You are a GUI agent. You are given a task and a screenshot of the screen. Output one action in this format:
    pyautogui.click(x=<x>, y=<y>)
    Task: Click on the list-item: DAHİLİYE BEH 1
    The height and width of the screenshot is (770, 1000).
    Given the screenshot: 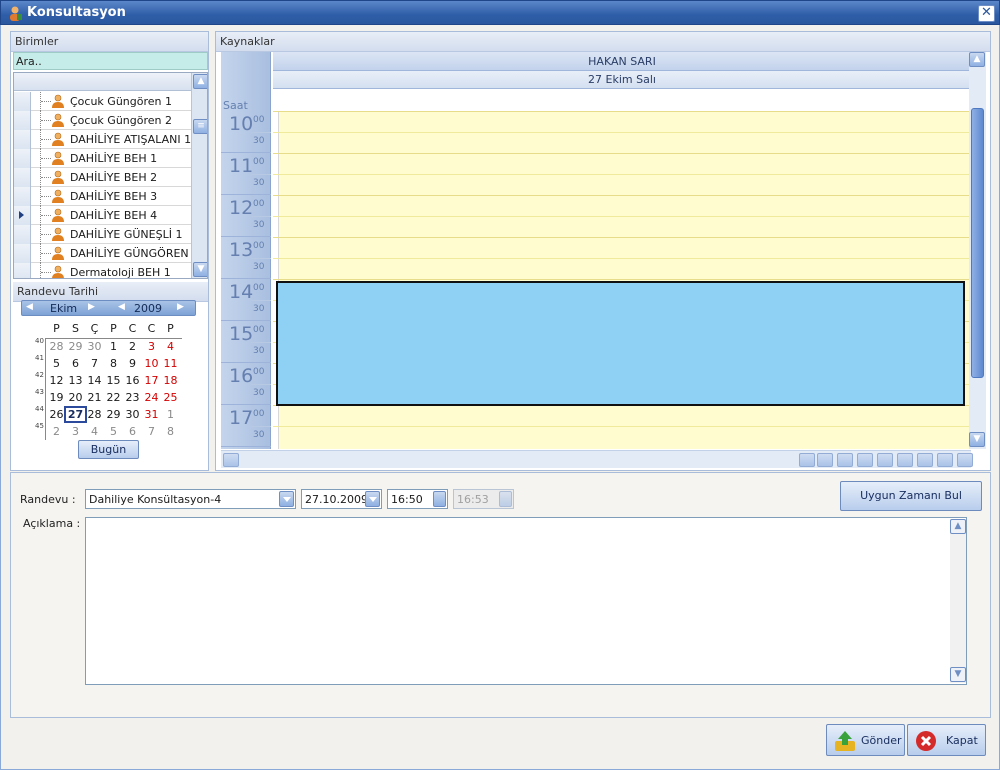 What is the action you would take?
    pyautogui.click(x=102, y=158)
    